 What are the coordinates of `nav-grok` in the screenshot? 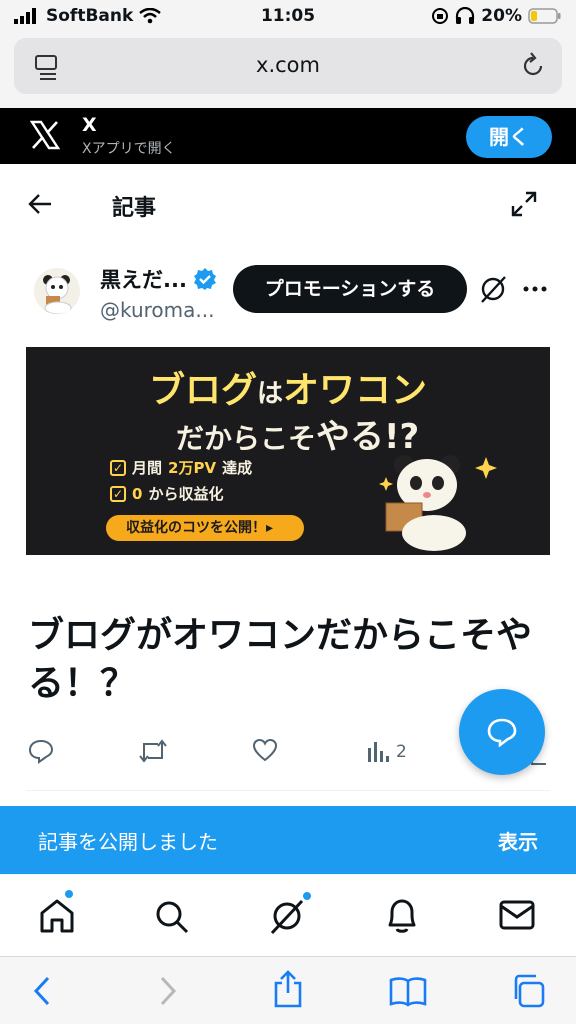 It's located at (290, 913).